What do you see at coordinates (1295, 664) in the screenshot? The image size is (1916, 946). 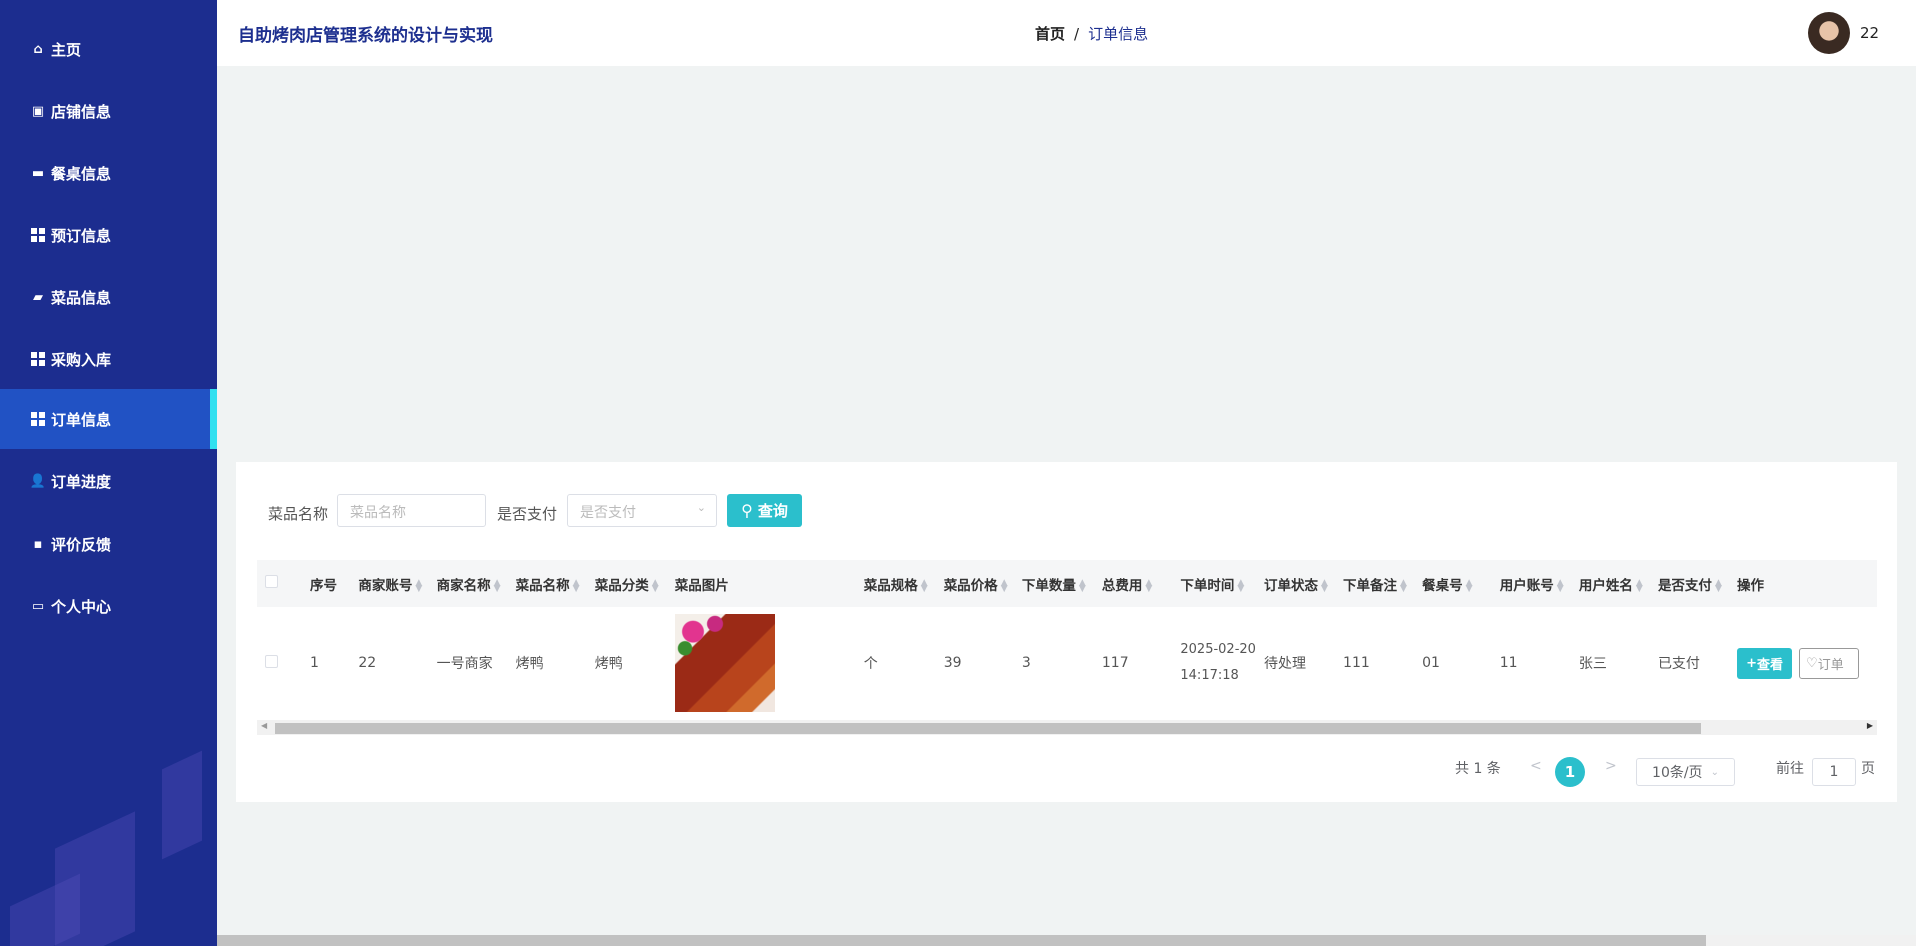 I see `cell-status: 待处理` at bounding box center [1295, 664].